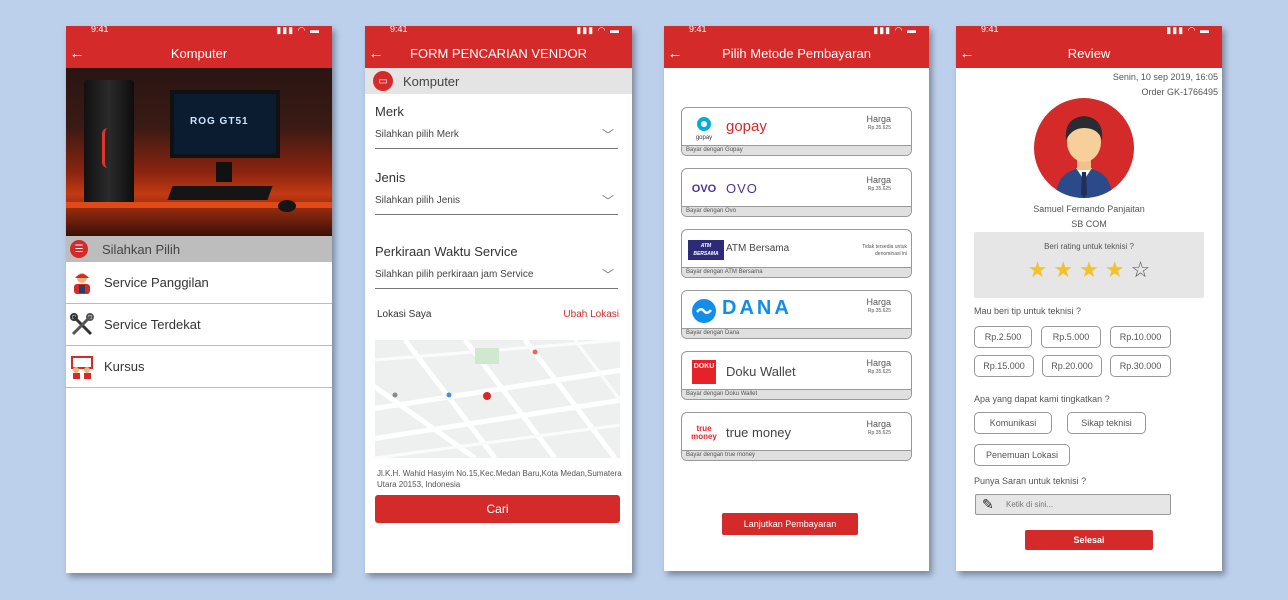  I want to click on page-title: Komputer, so click(199, 53).